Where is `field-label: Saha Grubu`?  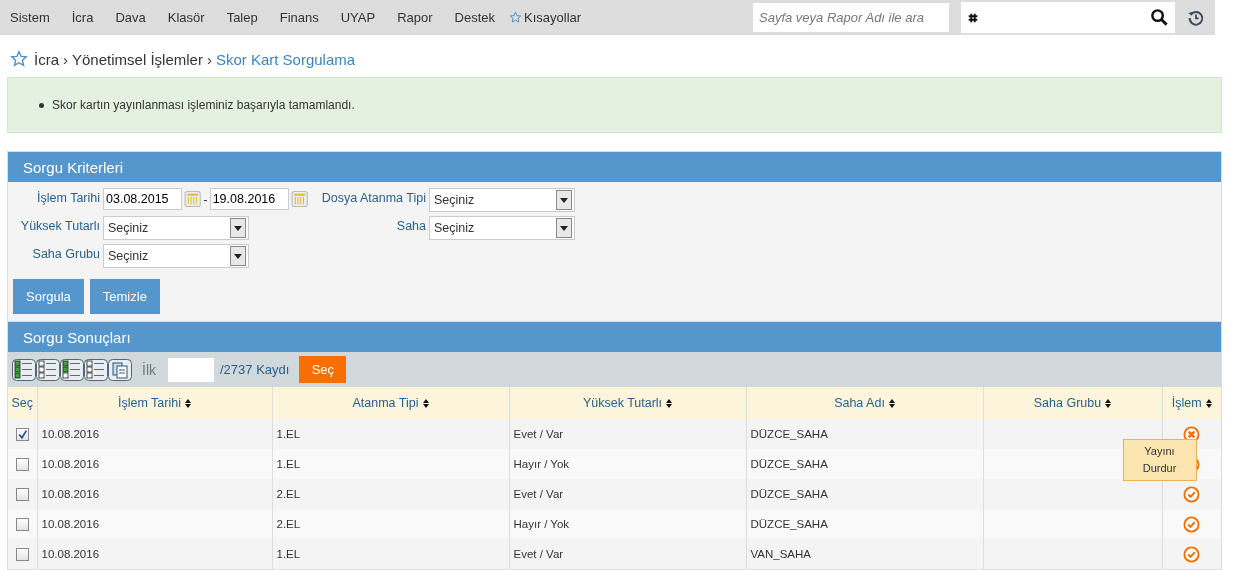 field-label: Saha Grubu is located at coordinates (65, 253).